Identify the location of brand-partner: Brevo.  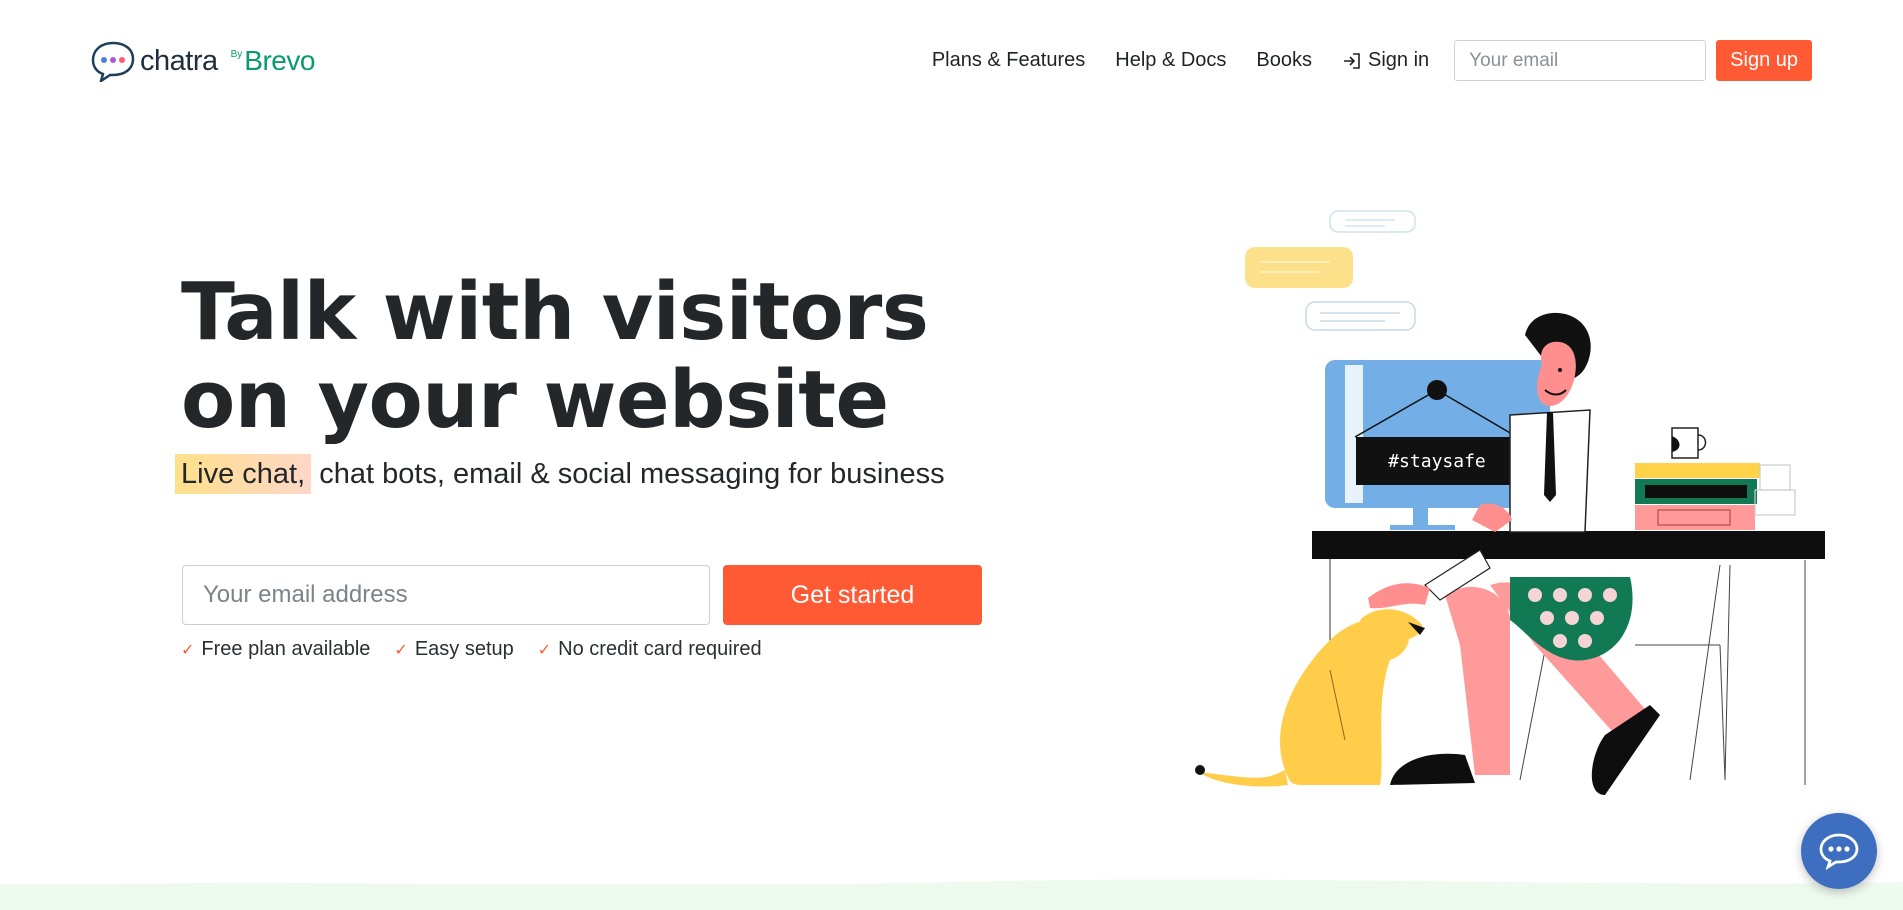
(279, 60).